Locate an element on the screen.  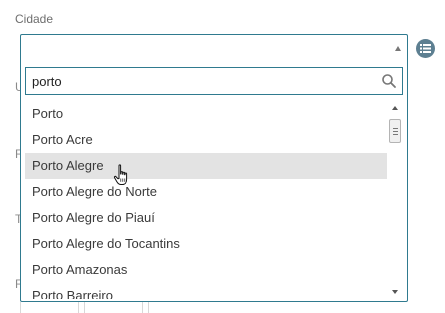
list-item-hovered: Porto Alegre is located at coordinates (206, 166).